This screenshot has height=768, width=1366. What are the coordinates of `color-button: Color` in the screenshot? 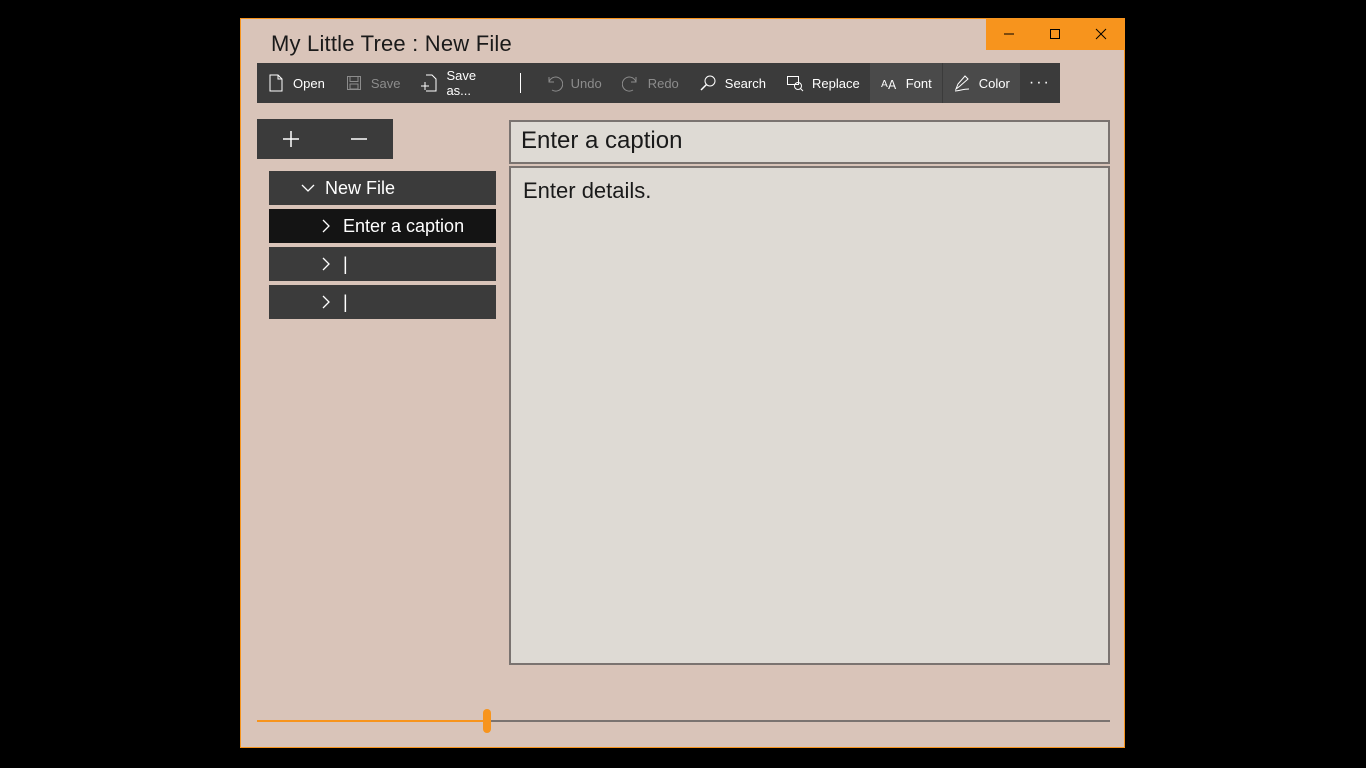 It's located at (980, 83).